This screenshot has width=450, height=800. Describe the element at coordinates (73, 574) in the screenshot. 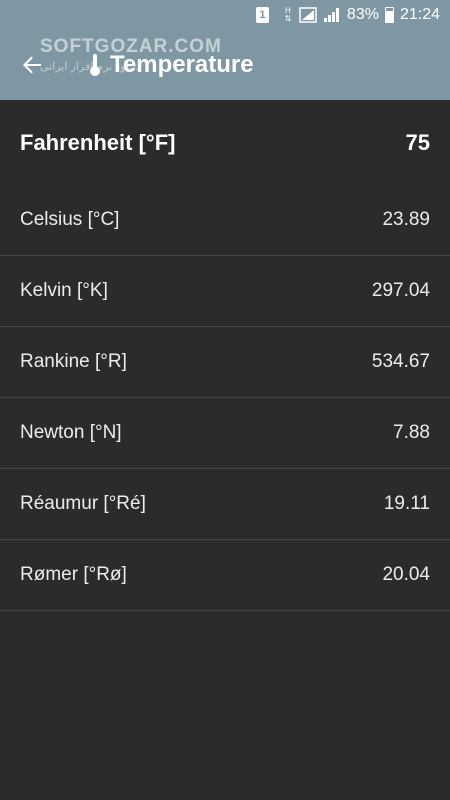

I see `unit-label: Rømer [°Rø]` at that location.